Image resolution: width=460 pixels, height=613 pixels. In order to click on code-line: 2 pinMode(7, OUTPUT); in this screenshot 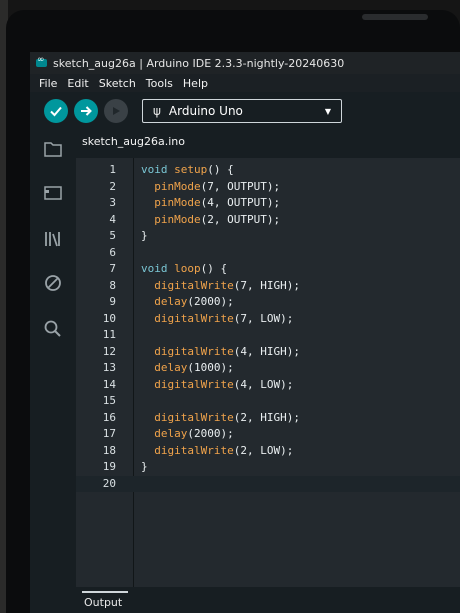, I will do `click(268, 187)`.